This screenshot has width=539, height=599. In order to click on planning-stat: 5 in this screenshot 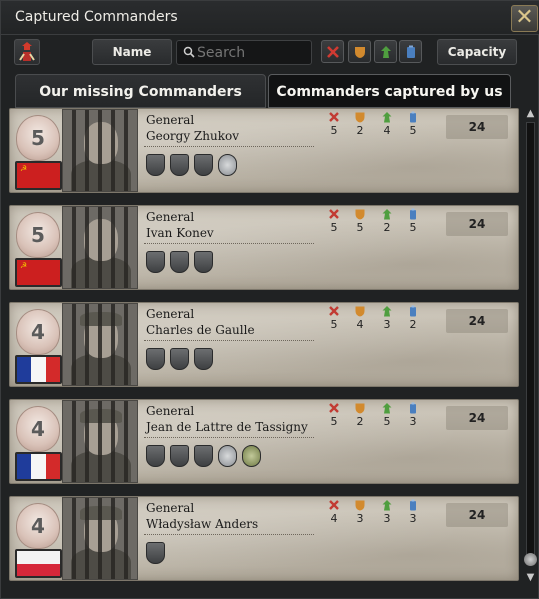, I will do `click(387, 415)`.